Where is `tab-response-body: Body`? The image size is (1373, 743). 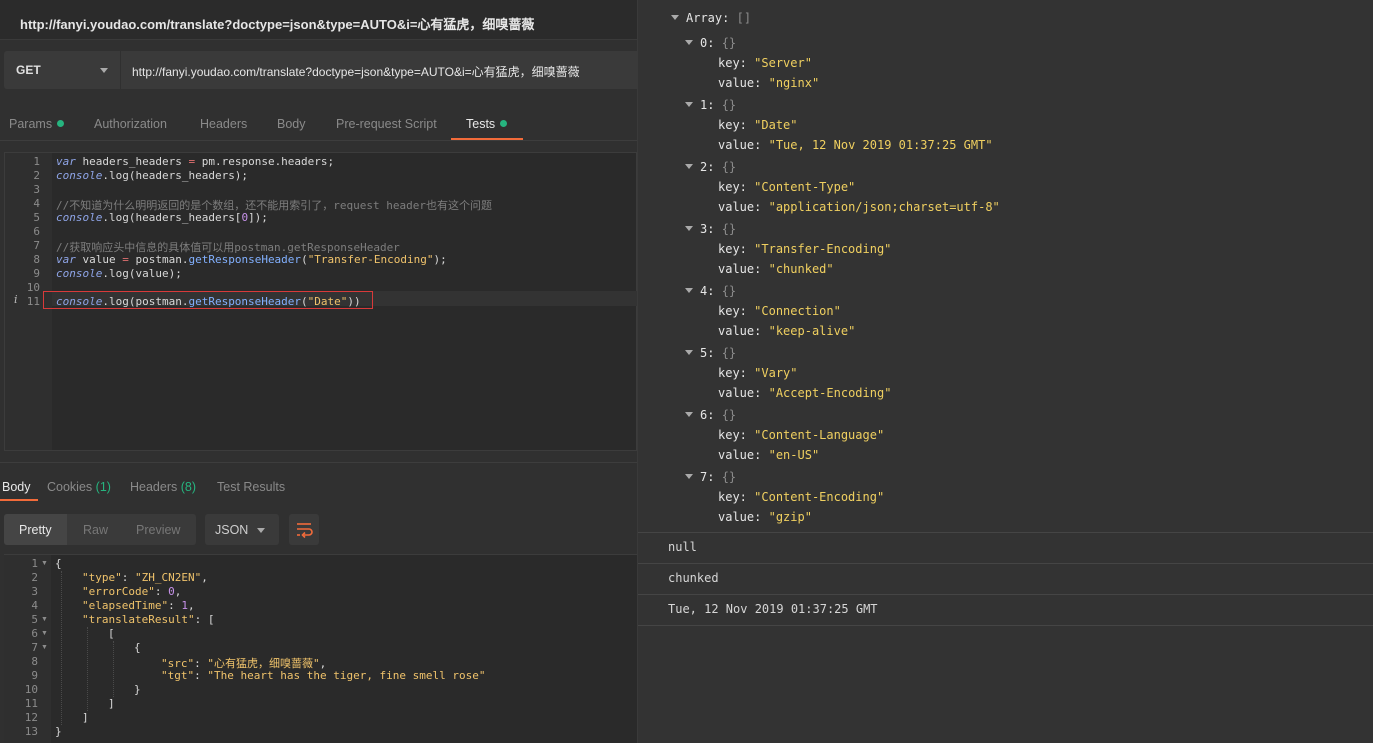
tab-response-body: Body is located at coordinates (16, 487).